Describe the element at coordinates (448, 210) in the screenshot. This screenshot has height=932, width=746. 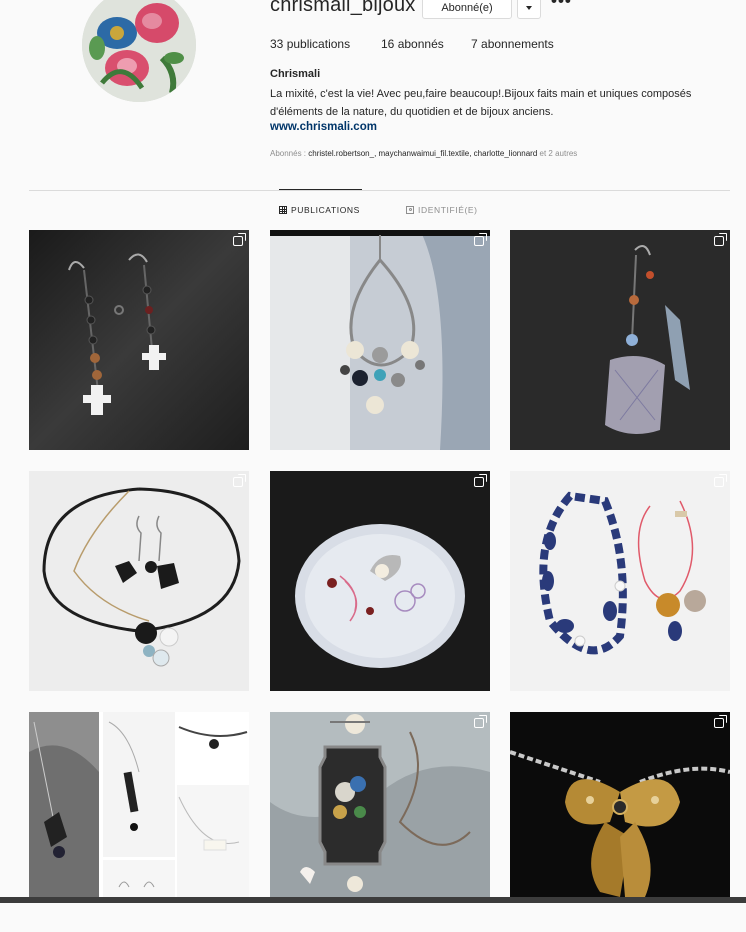
I see `tab-tagged-label: IDENTIFIÉ(E)` at that location.